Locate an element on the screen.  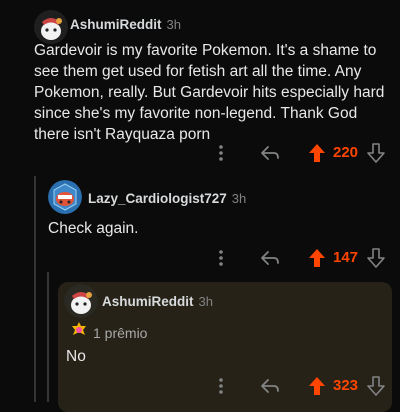
username: Lazy_Cardiologist727 is located at coordinates (157, 198).